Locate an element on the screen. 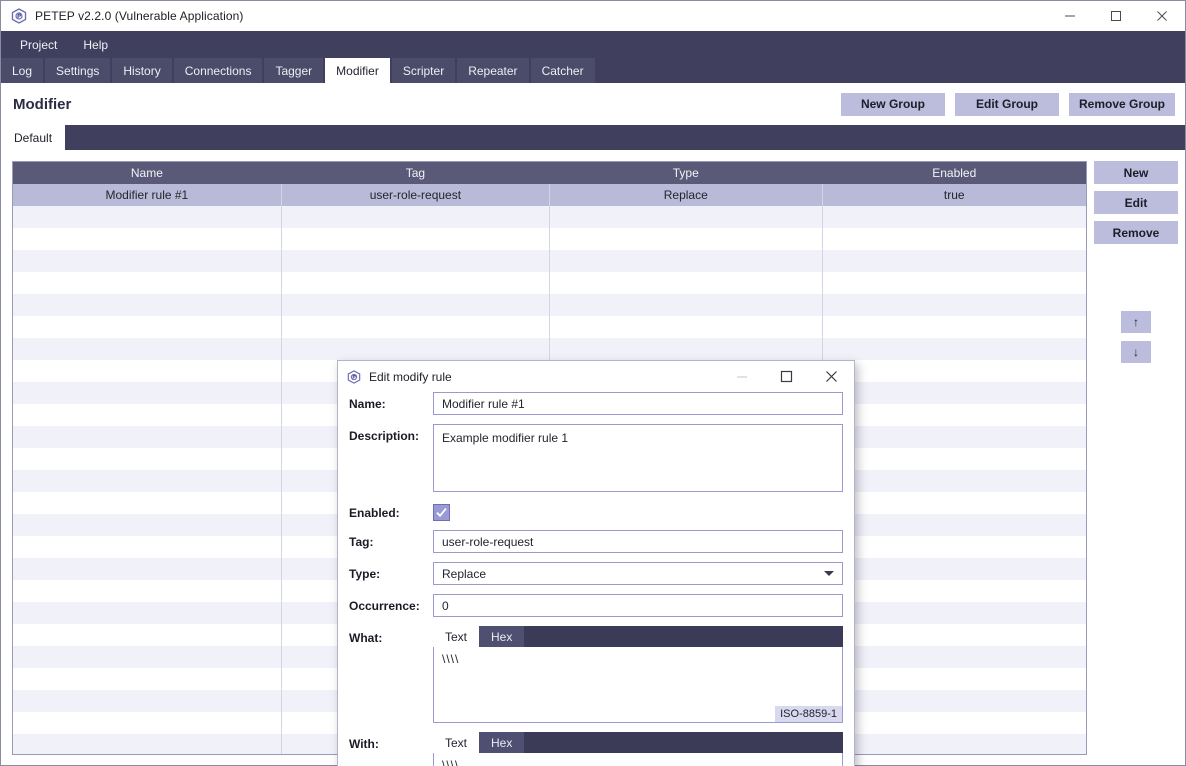 Image resolution: width=1186 pixels, height=766 pixels. name-label: Name: is located at coordinates (367, 404).